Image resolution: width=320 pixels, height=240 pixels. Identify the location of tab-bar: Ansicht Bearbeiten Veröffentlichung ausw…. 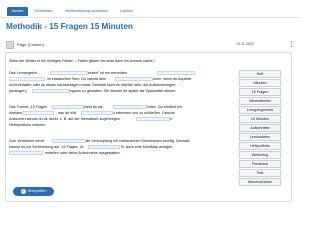
(150, 11).